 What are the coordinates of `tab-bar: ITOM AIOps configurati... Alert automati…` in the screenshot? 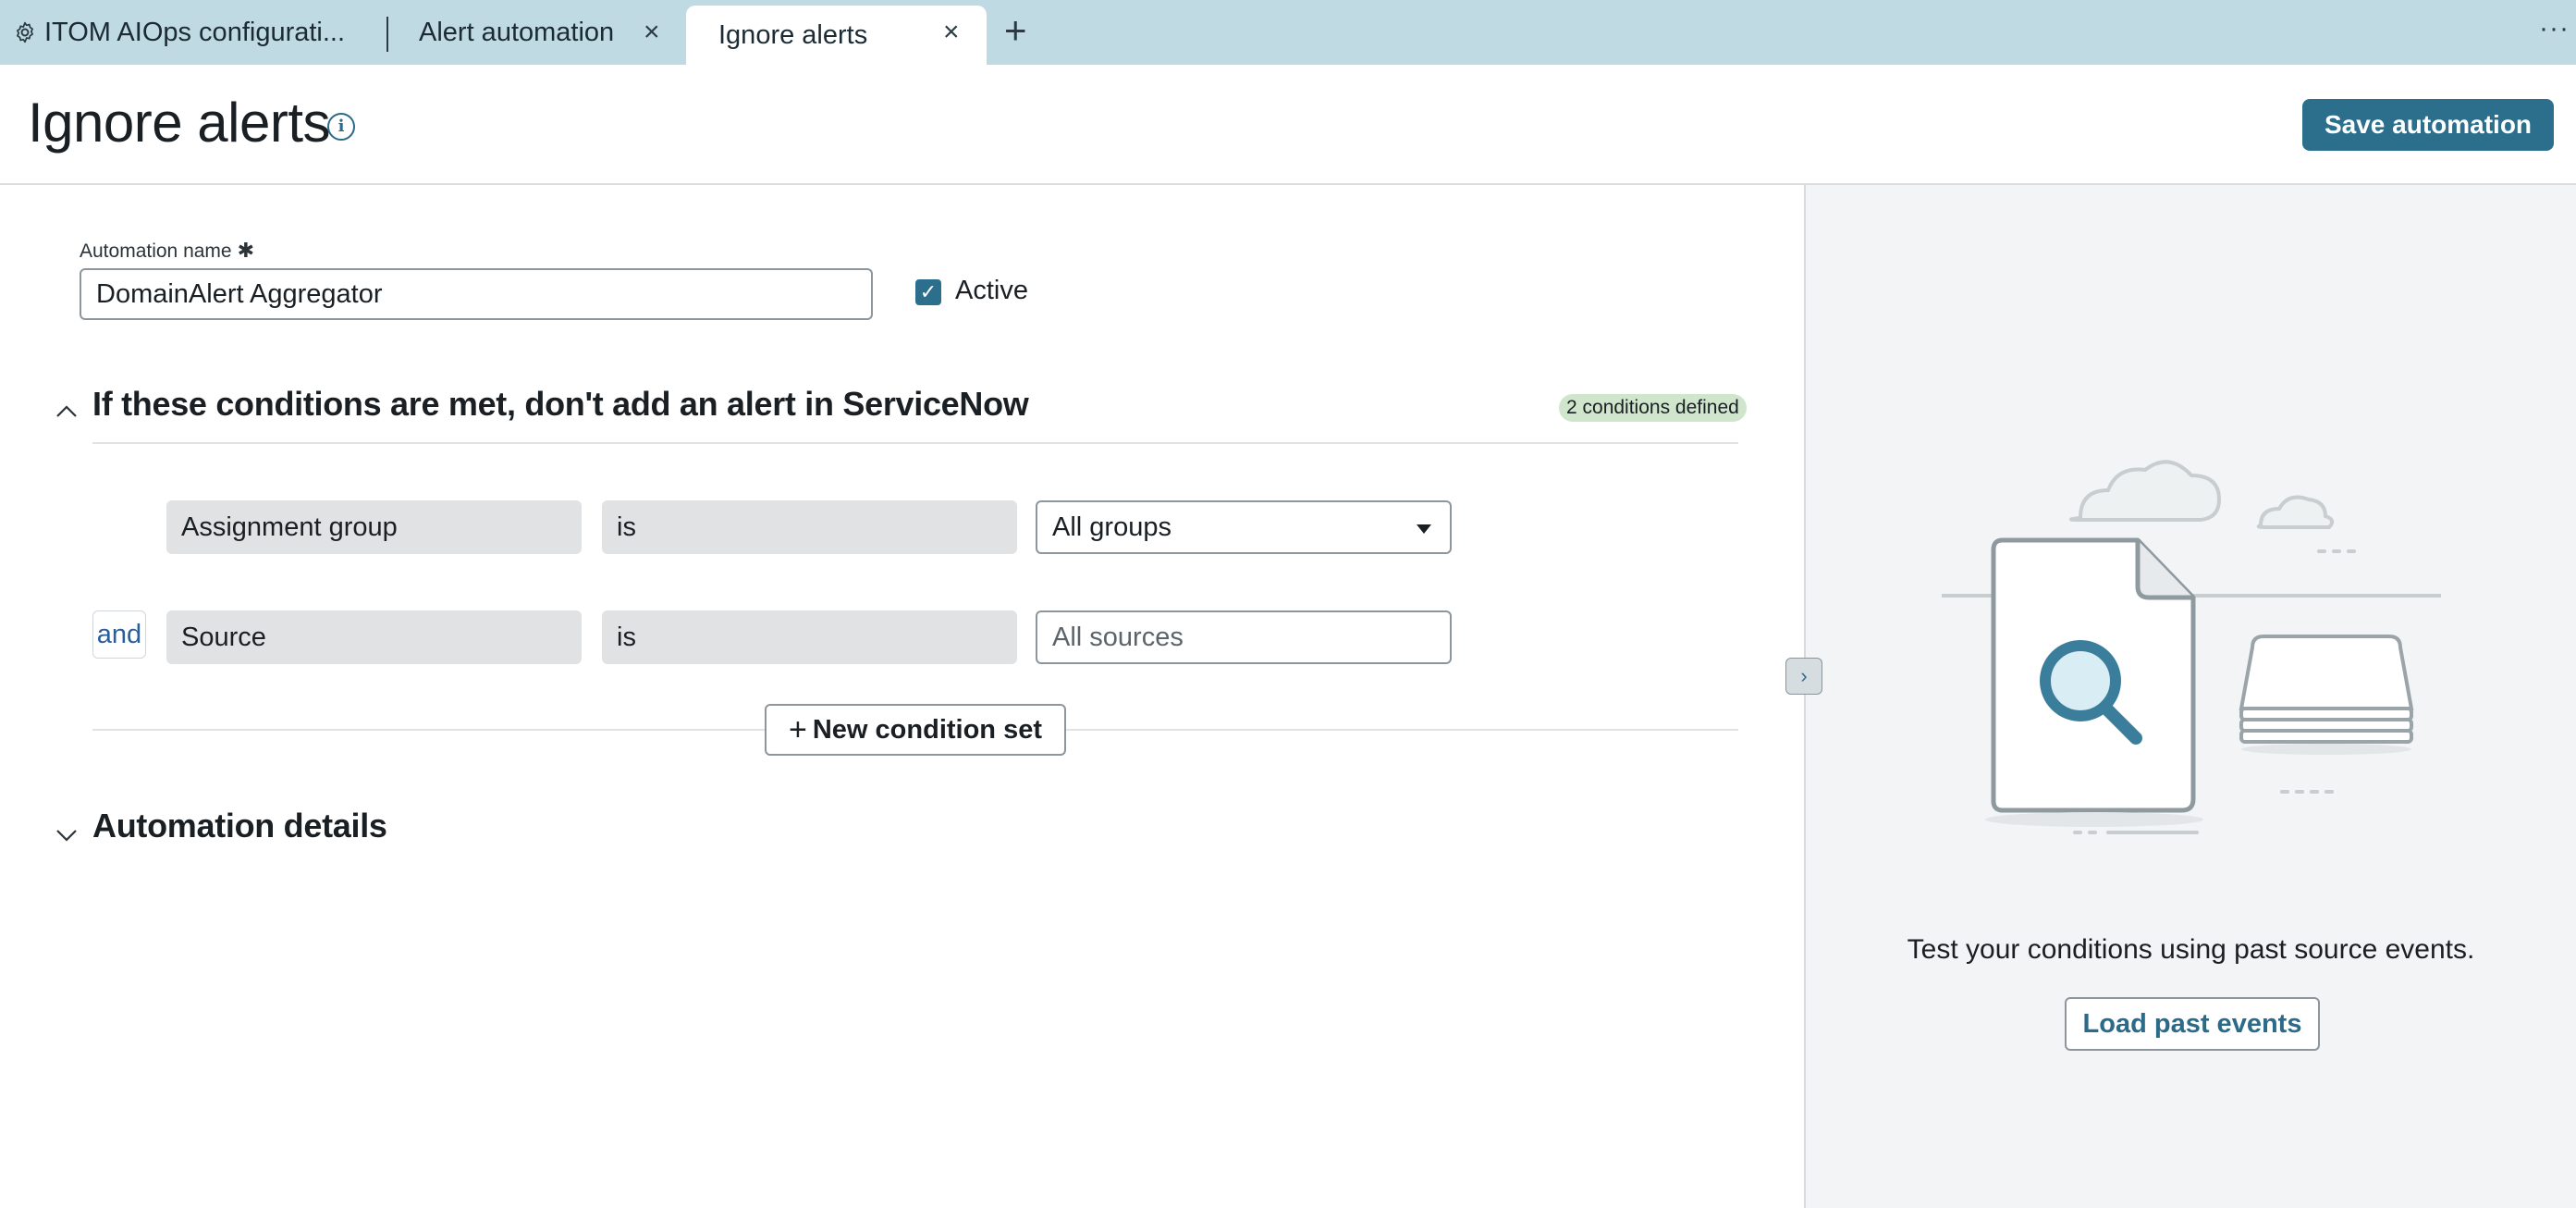 It's located at (1288, 32).